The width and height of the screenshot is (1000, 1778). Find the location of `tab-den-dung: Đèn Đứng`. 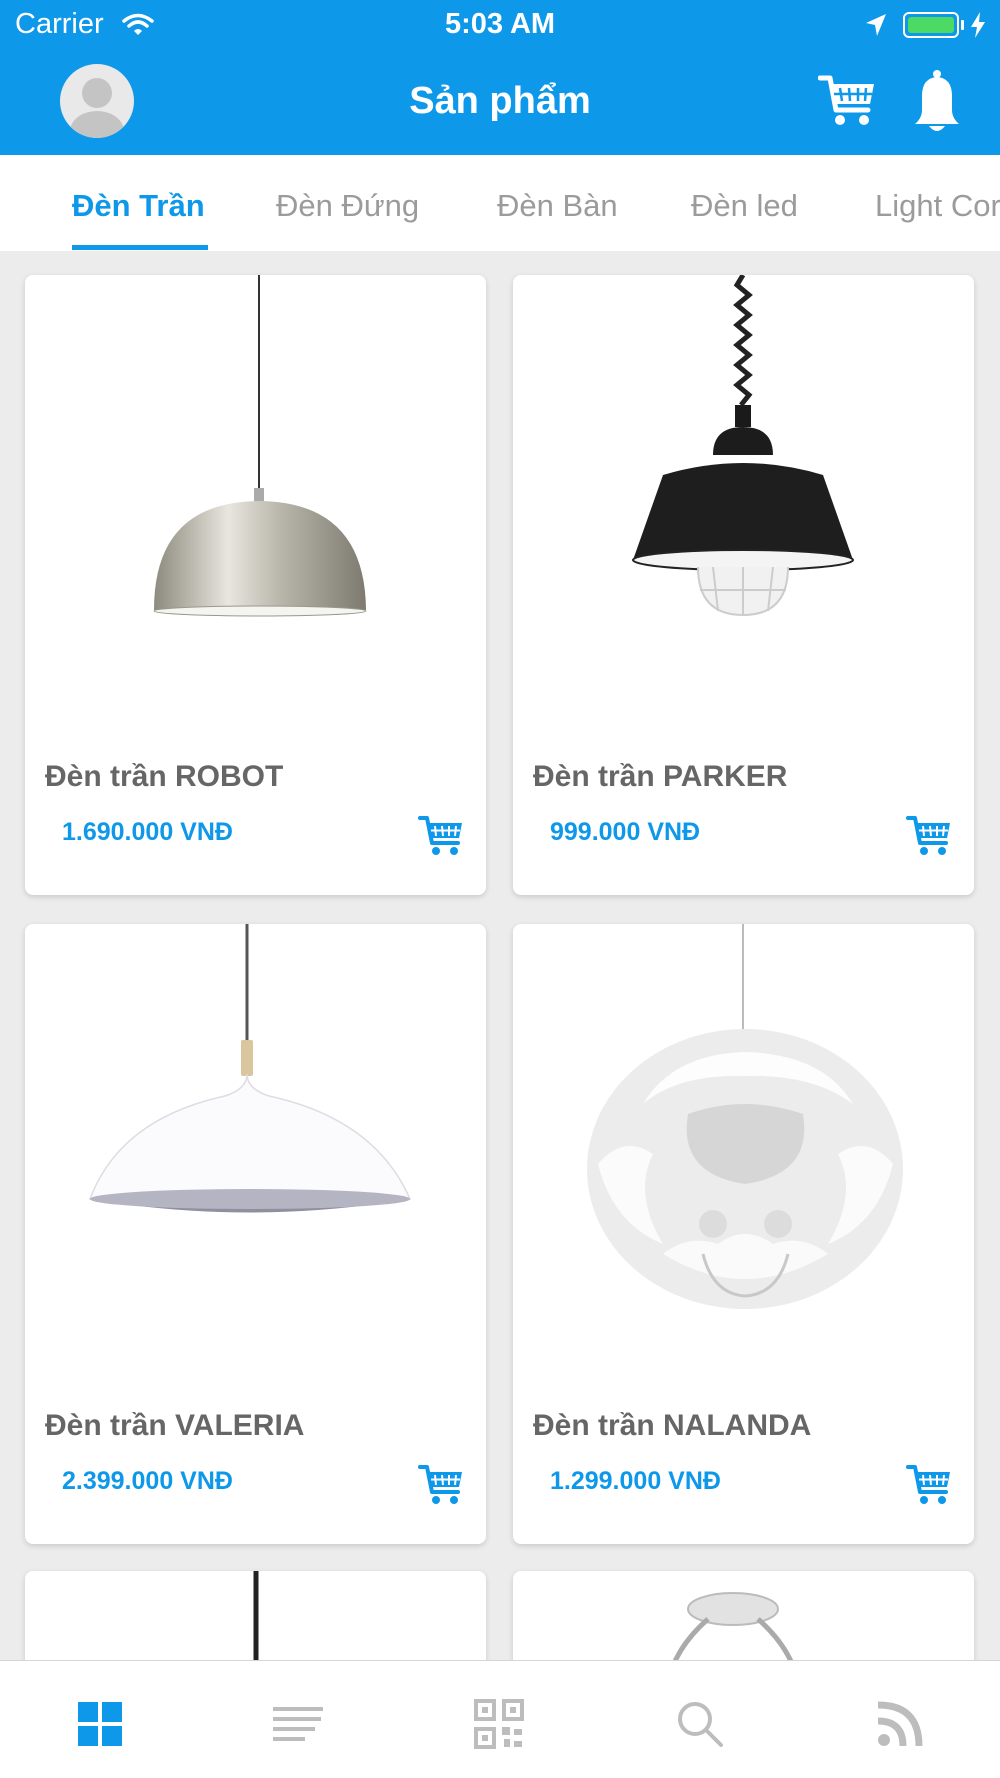

tab-den-dung: Đèn Đứng is located at coordinates (347, 206).